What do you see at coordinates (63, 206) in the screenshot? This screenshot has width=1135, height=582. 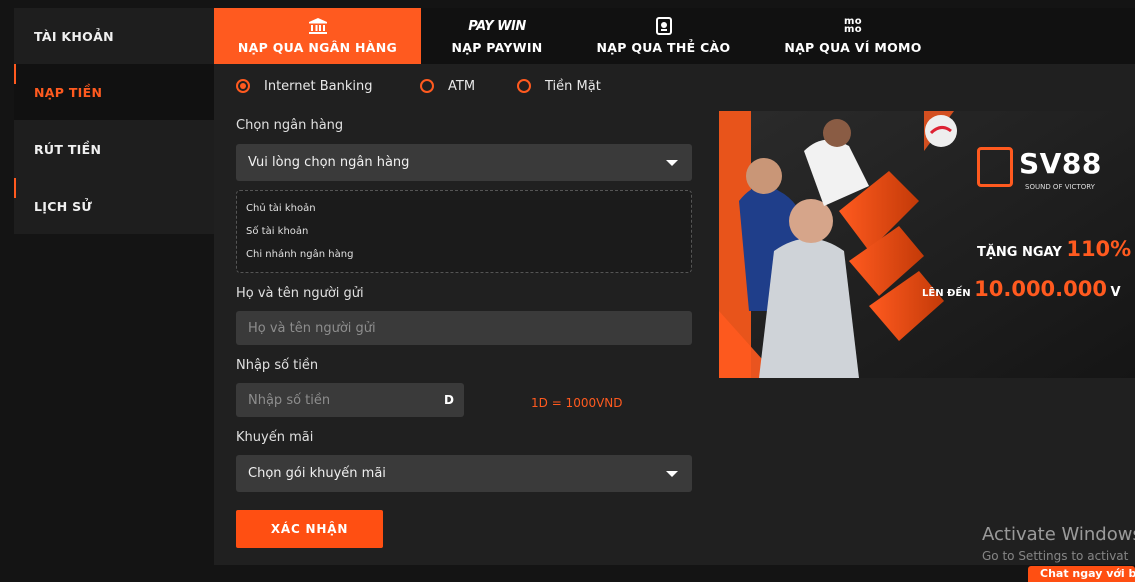 I see `sidebar-item-label: LỊCH SỬ` at bounding box center [63, 206].